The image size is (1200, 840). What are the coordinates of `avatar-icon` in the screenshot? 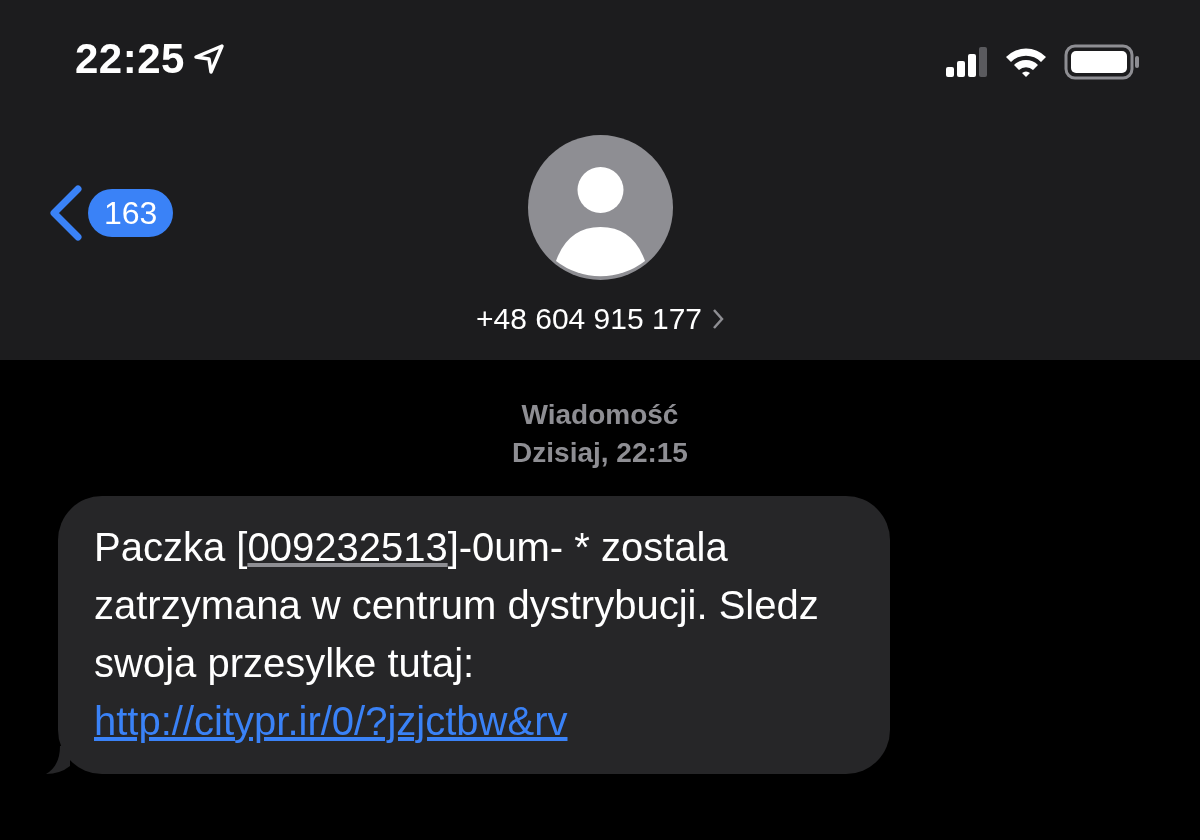 It's located at (600, 207).